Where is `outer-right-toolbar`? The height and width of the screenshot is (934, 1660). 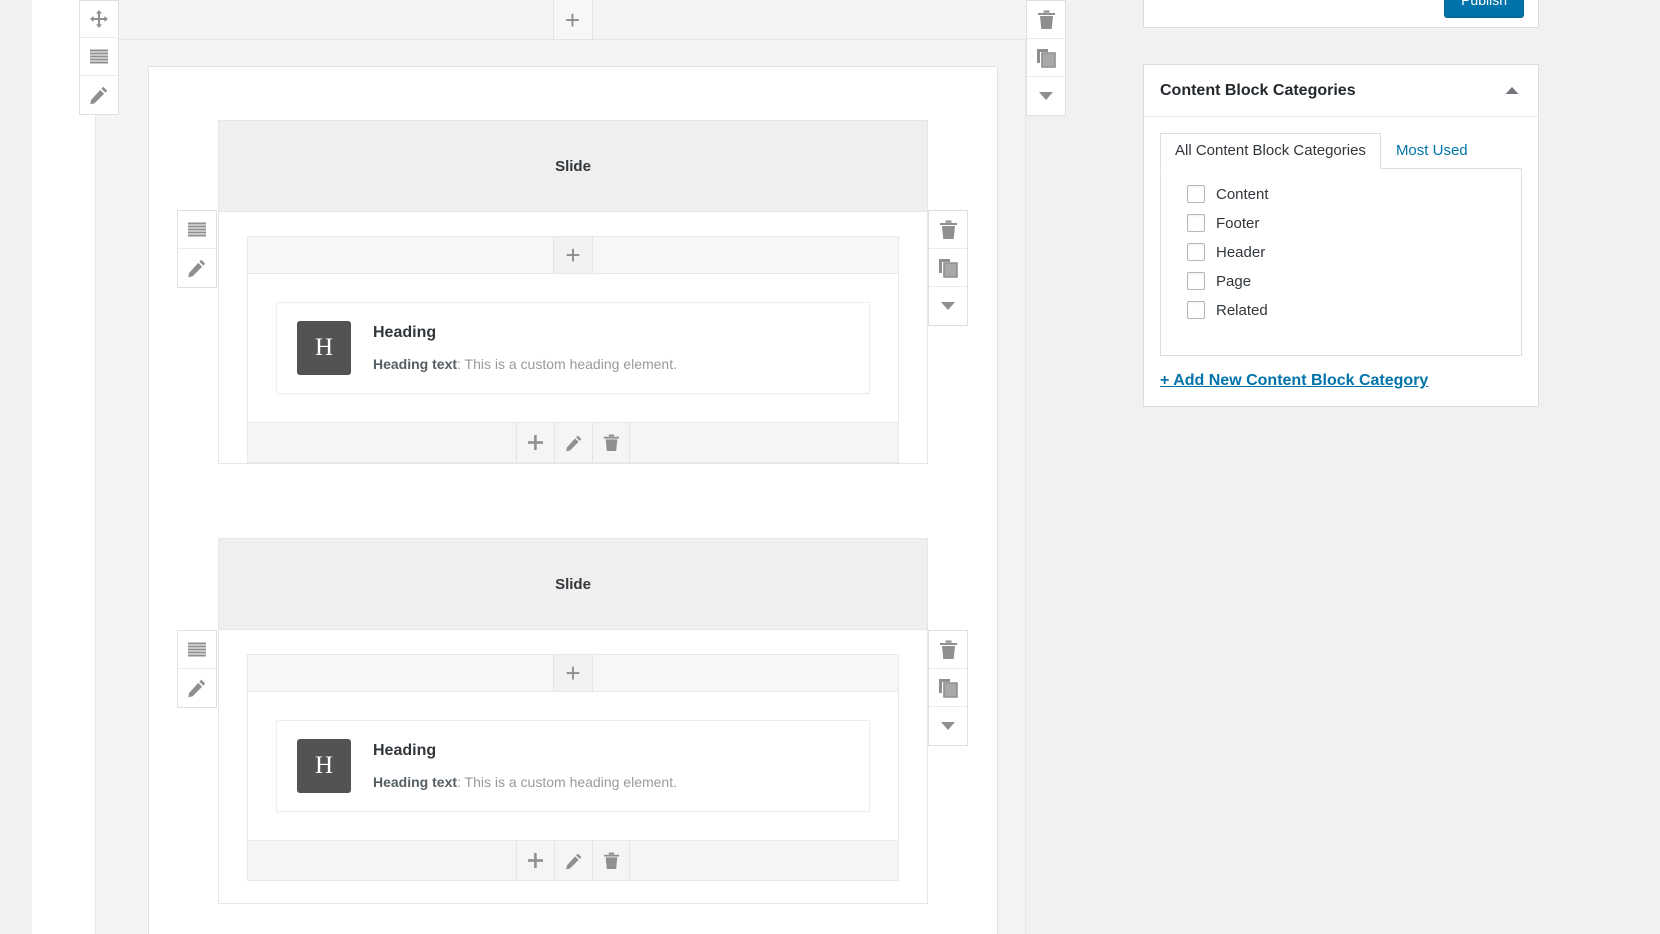 outer-right-toolbar is located at coordinates (1046, 58).